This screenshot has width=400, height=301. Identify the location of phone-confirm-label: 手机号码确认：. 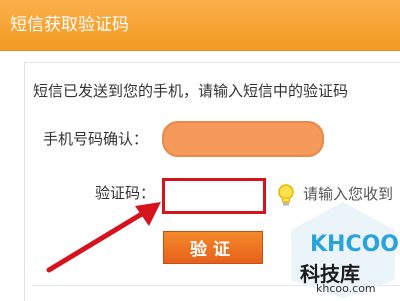
(96, 139).